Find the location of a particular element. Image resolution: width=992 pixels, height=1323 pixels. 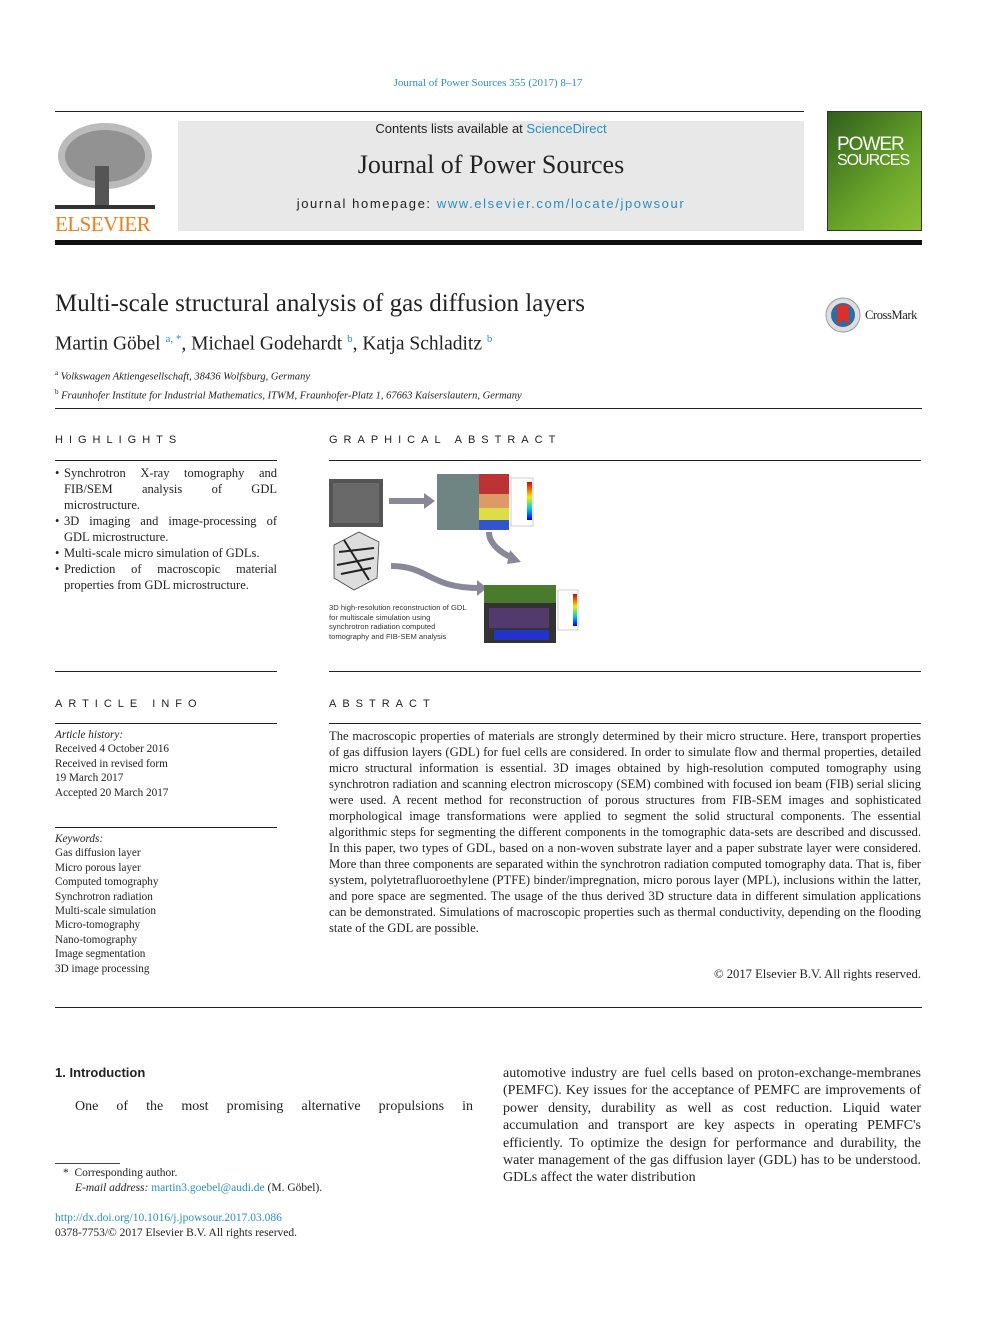

elsevier-tree-logo is located at coordinates (105, 166).